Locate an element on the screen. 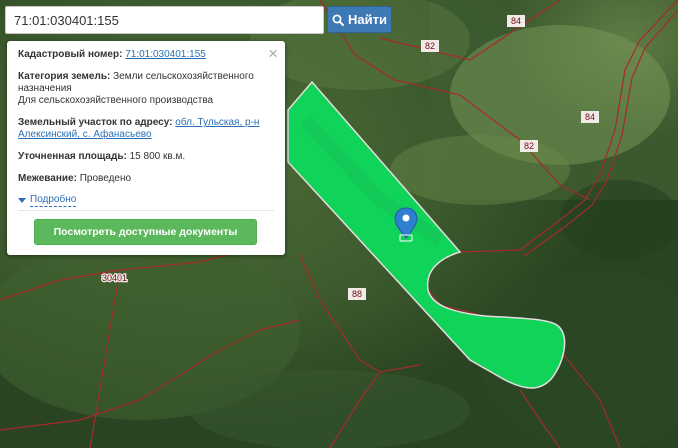  cadastral-number-label: Кадастровый номер: is located at coordinates (70, 54).